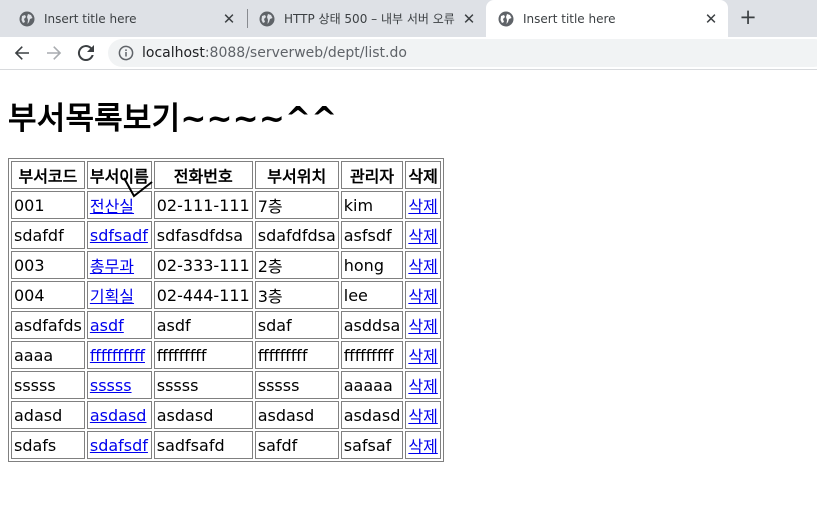 The width and height of the screenshot is (817, 516). I want to click on new-tab-button: +, so click(748, 18).